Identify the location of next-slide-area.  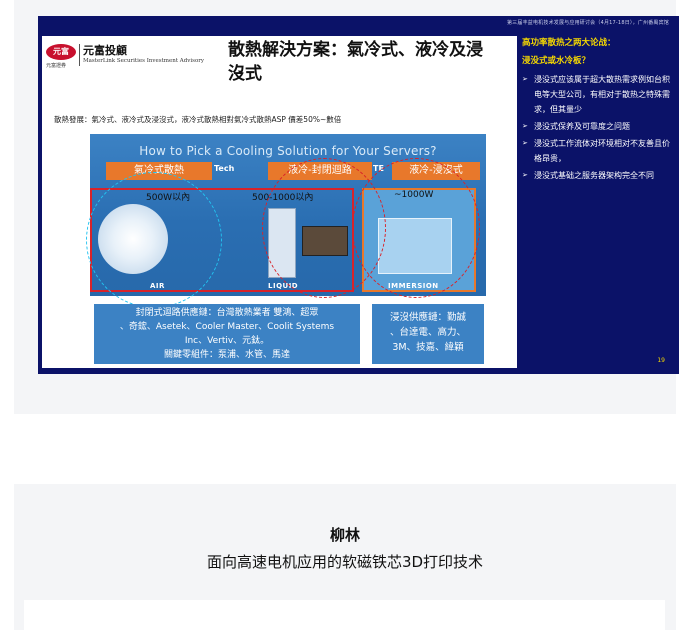
(344, 615).